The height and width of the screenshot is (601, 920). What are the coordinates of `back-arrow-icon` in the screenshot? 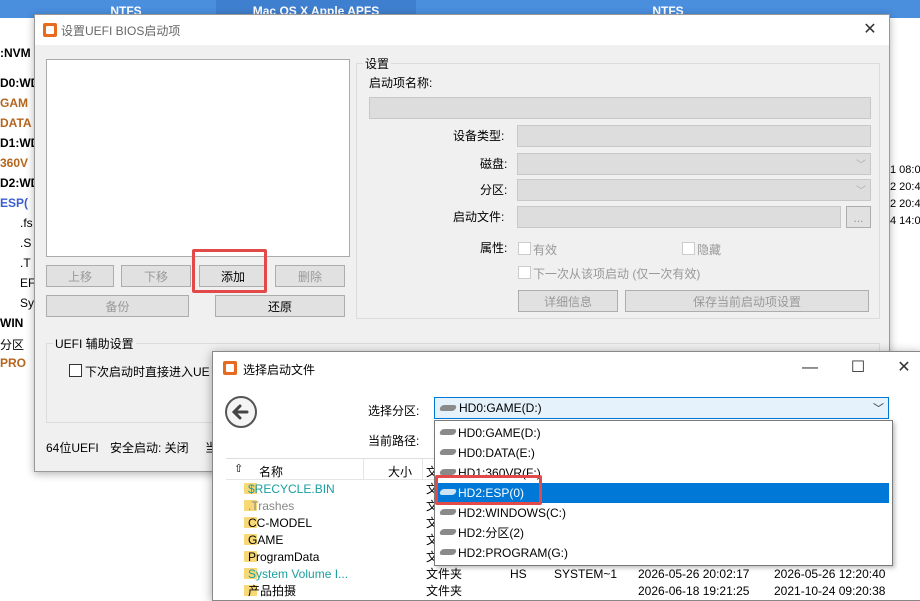 It's located at (241, 412).